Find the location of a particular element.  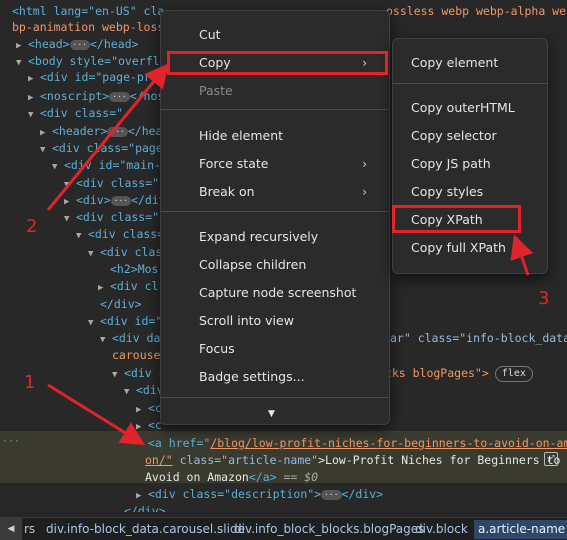

div-tag: <div class=" is located at coordinates (82, 113).